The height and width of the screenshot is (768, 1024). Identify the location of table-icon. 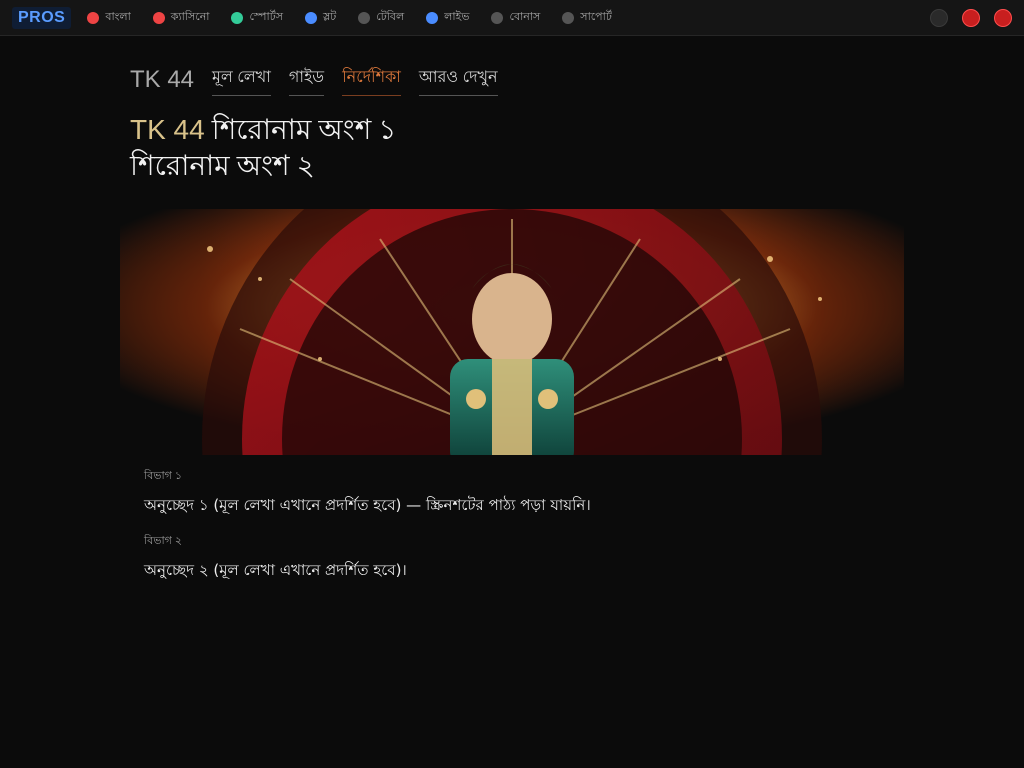
(364, 17).